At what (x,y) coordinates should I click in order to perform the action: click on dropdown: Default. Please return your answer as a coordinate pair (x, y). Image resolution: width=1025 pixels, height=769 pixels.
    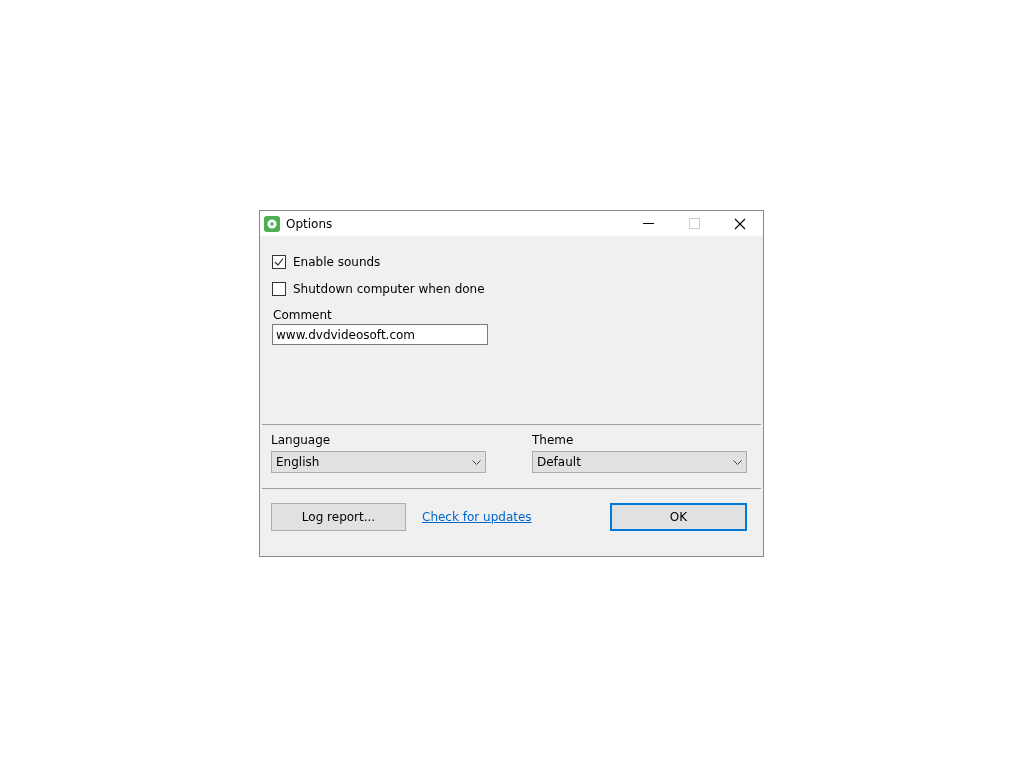
    Looking at the image, I should click on (639, 462).